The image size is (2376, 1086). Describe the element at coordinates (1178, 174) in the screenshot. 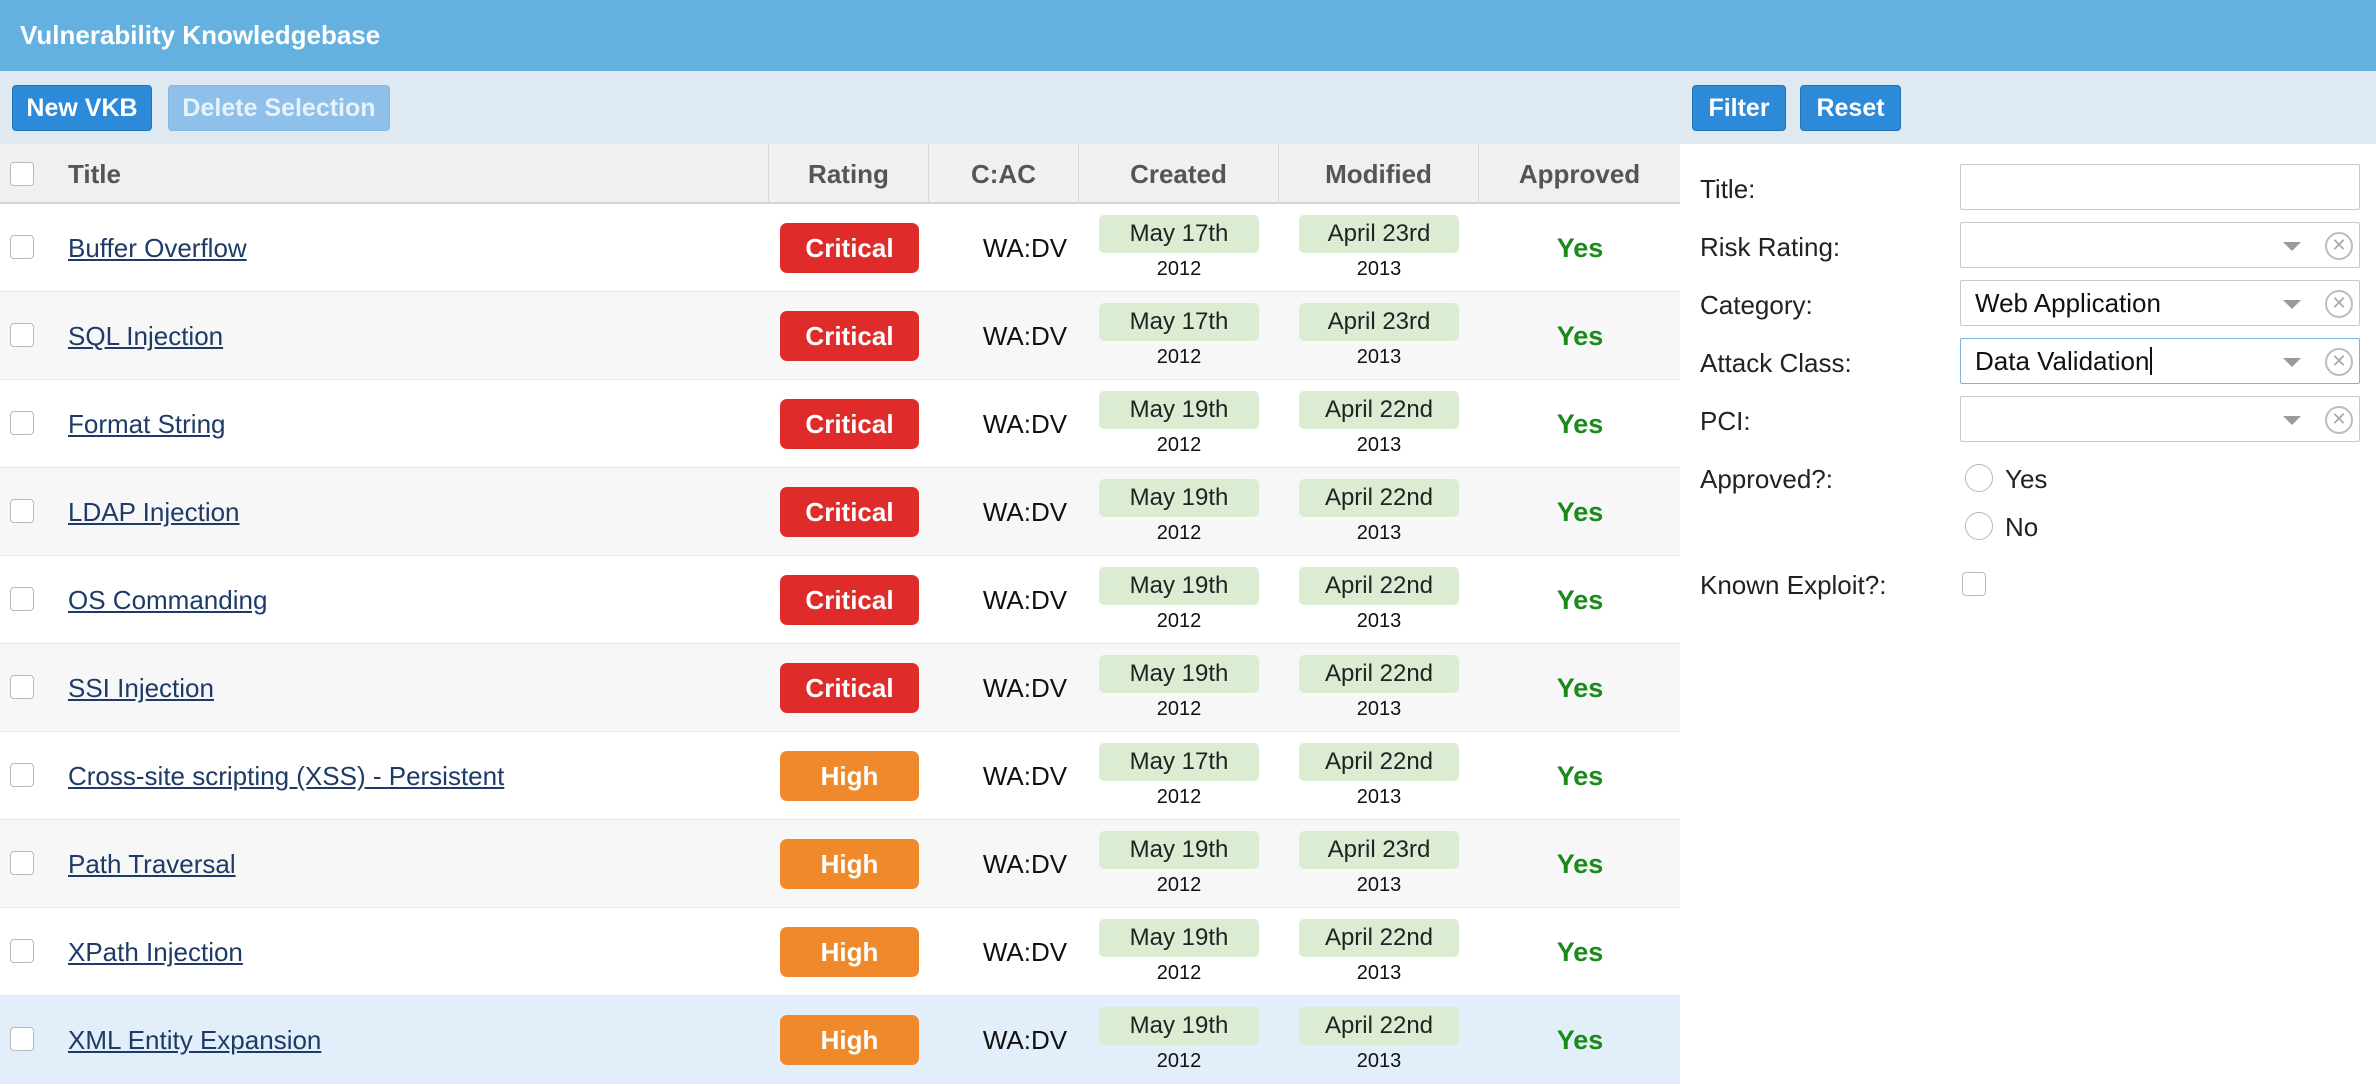

I see `header-created: Created` at that location.